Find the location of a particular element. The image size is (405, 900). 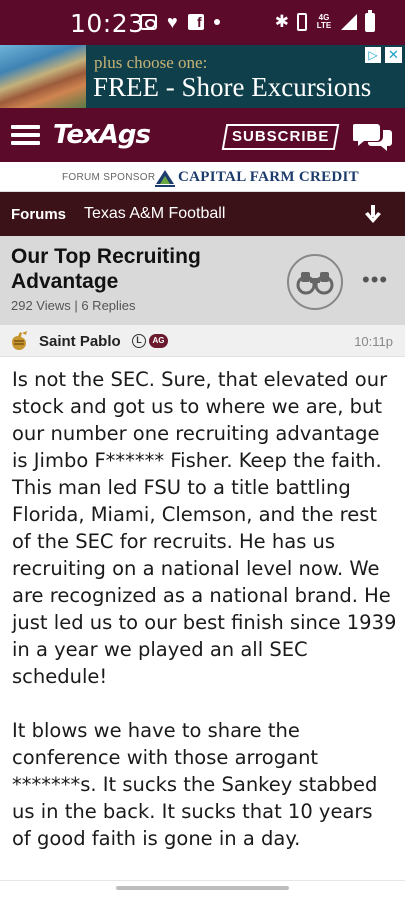

thread-meta: 292 Views | 6 Replies is located at coordinates (73, 305).